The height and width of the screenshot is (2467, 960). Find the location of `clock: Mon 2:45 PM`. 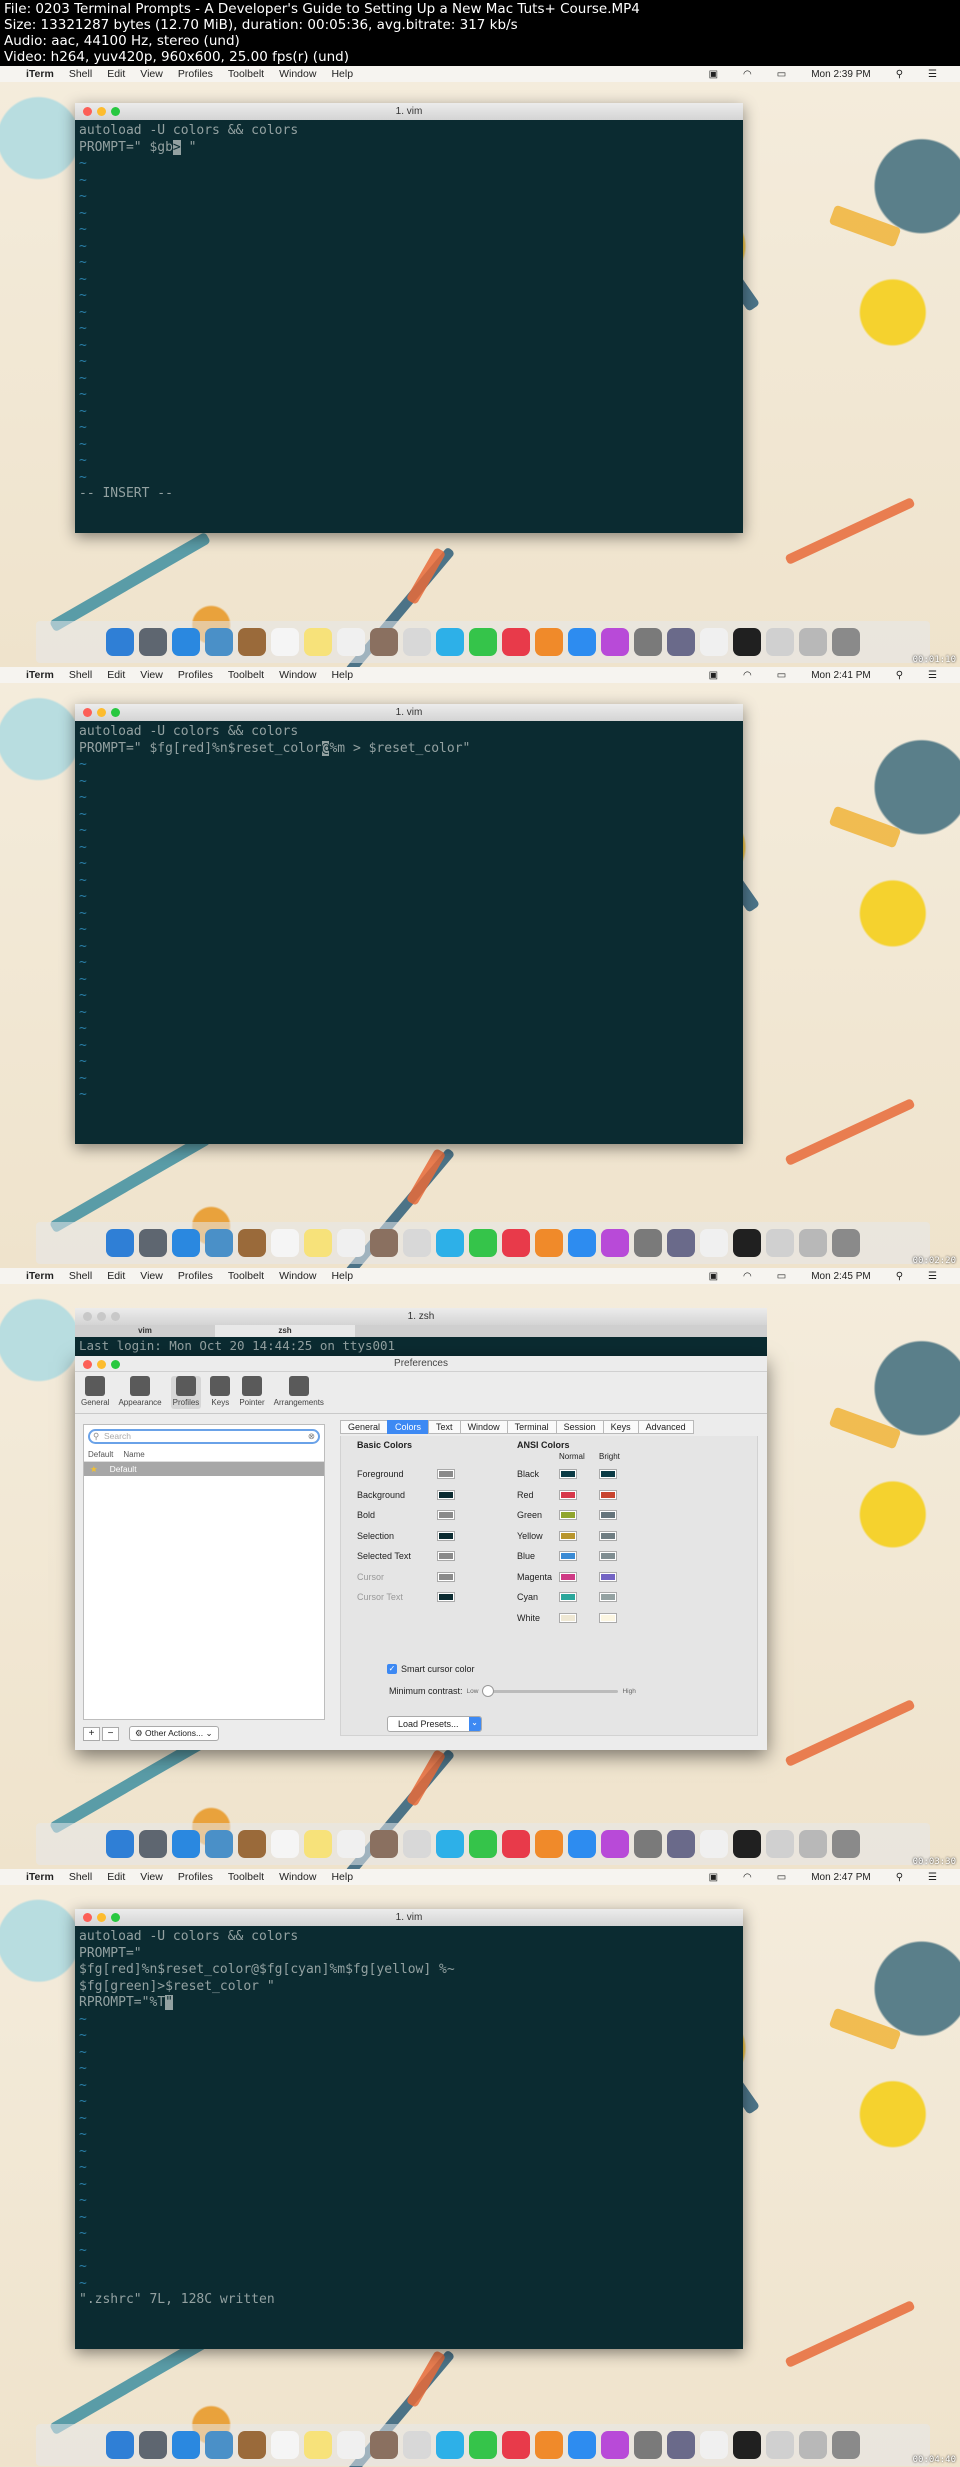

clock: Mon 2:45 PM is located at coordinates (840, 1276).